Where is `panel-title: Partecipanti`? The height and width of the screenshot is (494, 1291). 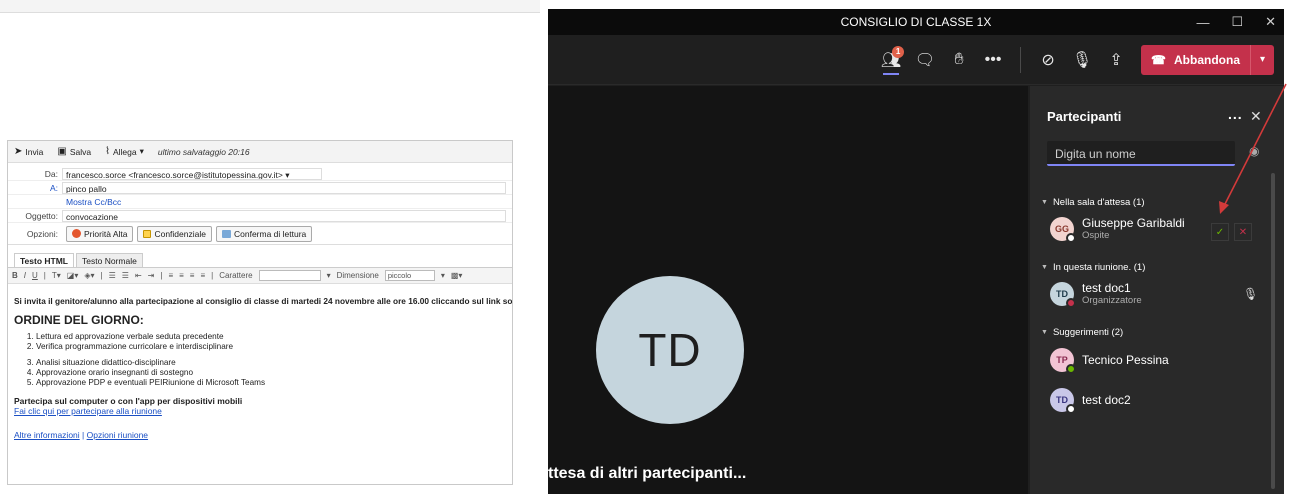
panel-title: Partecipanti is located at coordinates (1084, 116).